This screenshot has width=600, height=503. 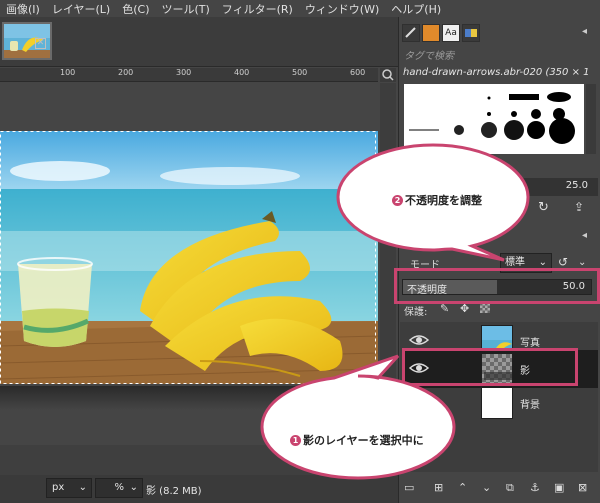 I want to click on layer-thumbnail, so click(x=497, y=403).